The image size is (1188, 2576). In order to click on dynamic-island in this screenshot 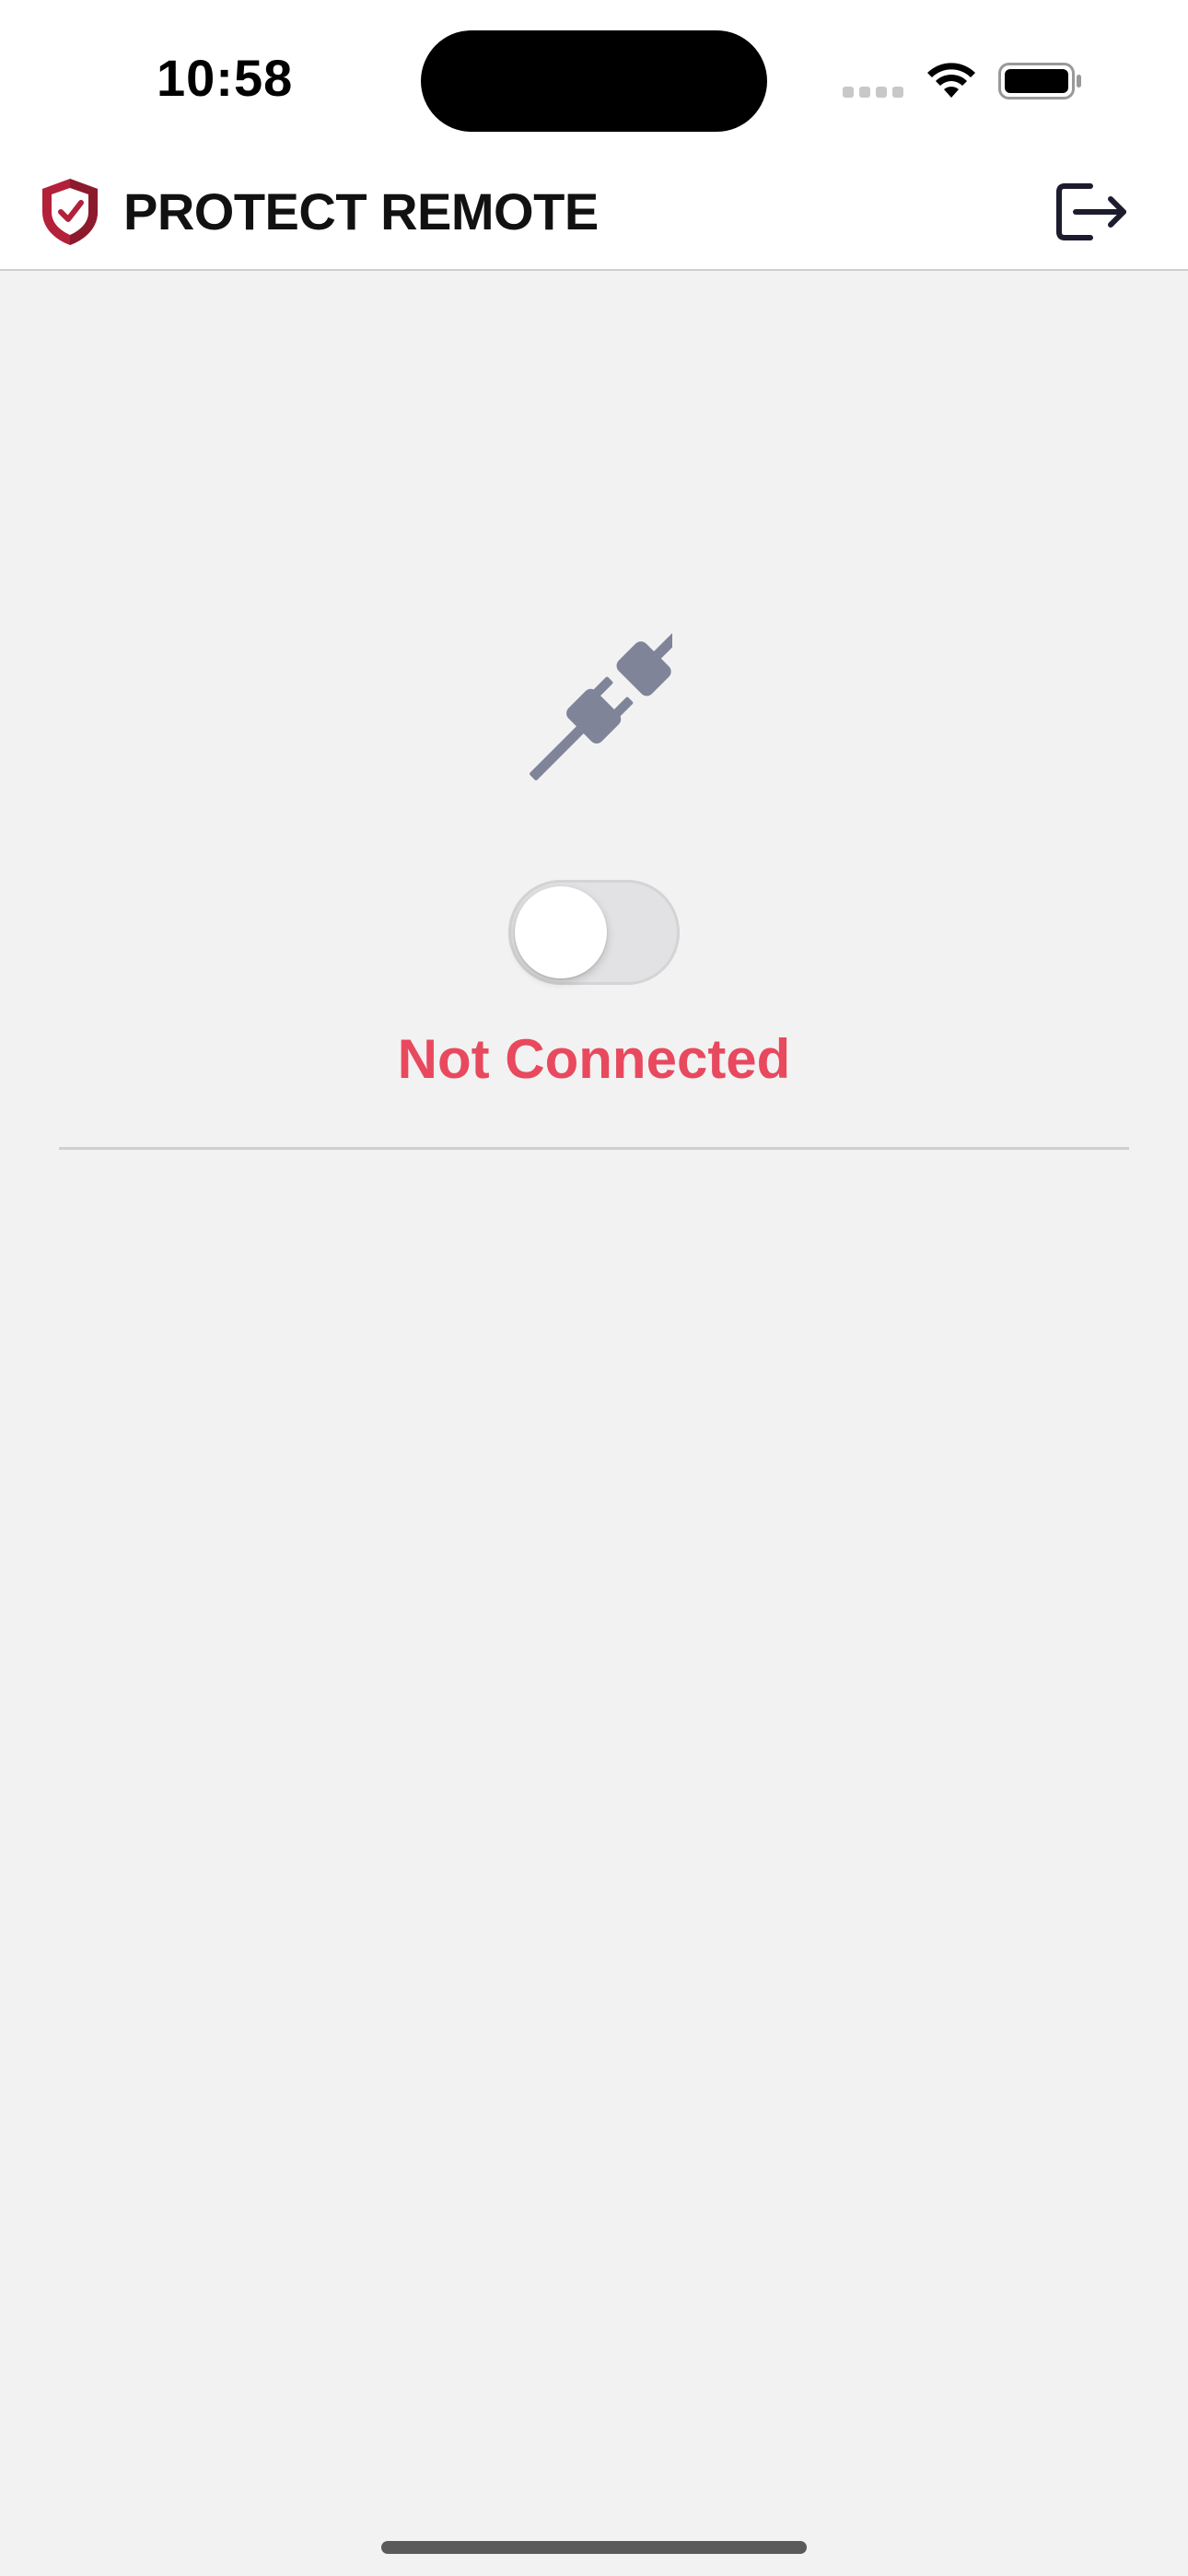, I will do `click(594, 81)`.